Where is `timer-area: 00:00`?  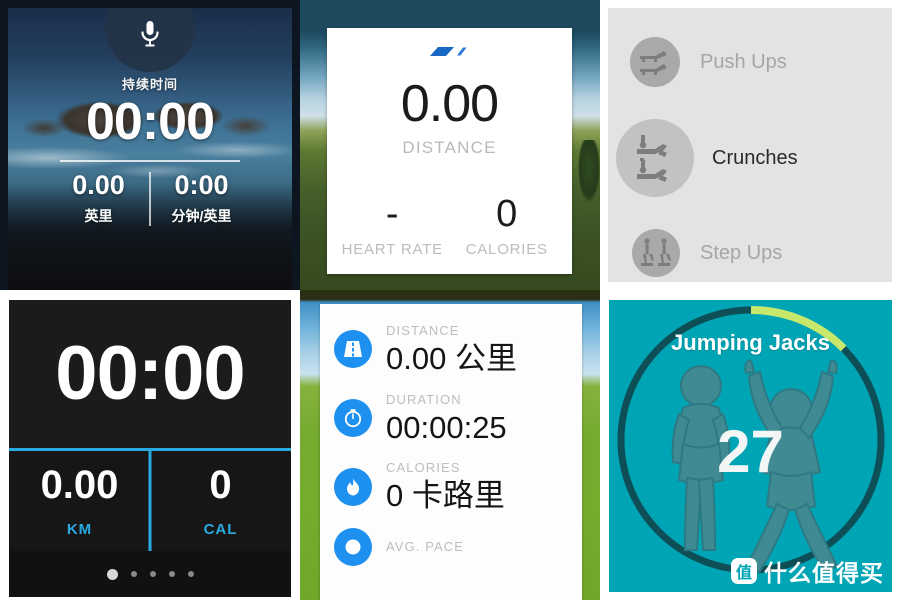
timer-area: 00:00 is located at coordinates (150, 374).